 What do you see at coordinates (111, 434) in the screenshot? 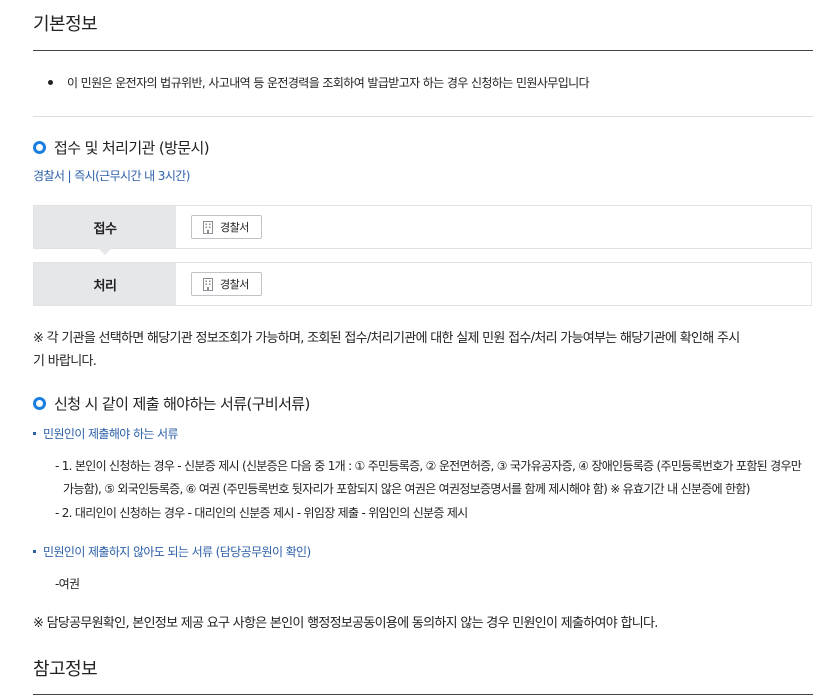
I see `required-docs-title-text: 민원인이 제출해야 하는 서류` at bounding box center [111, 434].